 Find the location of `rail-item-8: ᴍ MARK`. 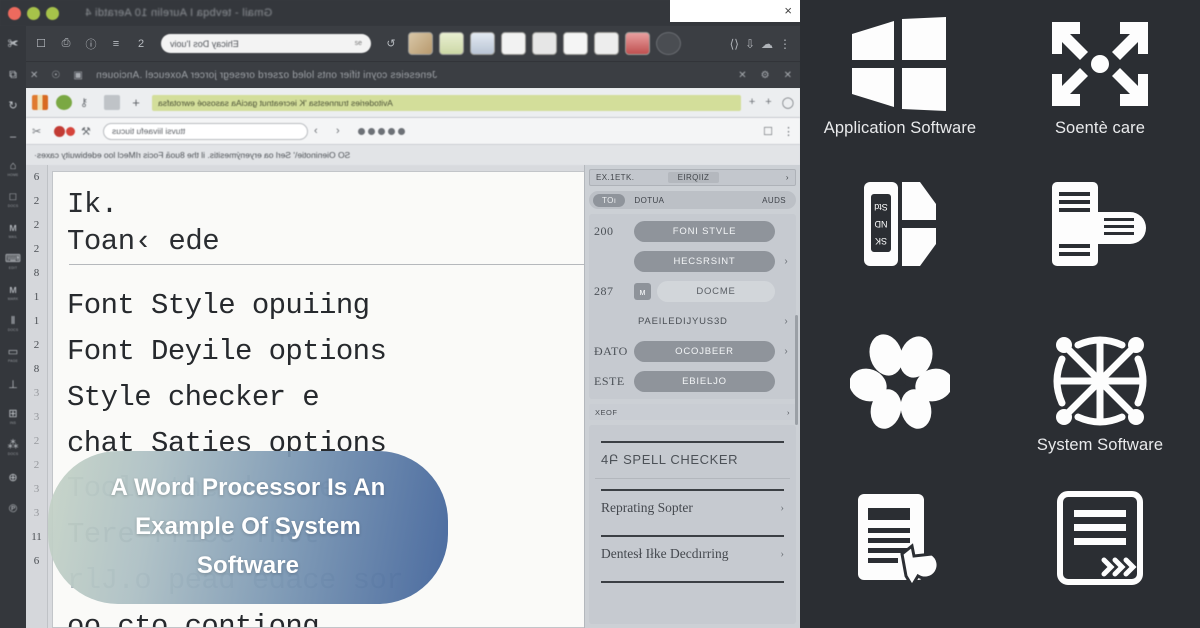

rail-item-8: ᴍ MARK is located at coordinates (13, 293).